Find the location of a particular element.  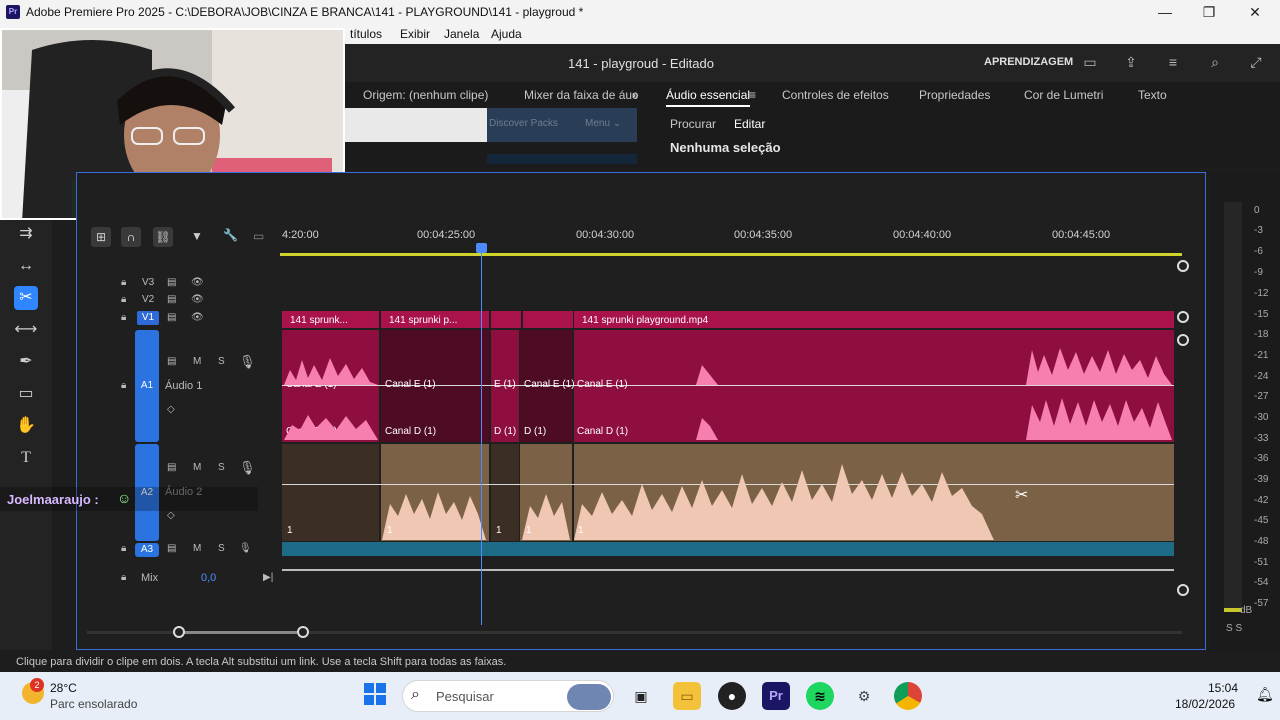

weather-temp: 28°C is located at coordinates (63, 688).